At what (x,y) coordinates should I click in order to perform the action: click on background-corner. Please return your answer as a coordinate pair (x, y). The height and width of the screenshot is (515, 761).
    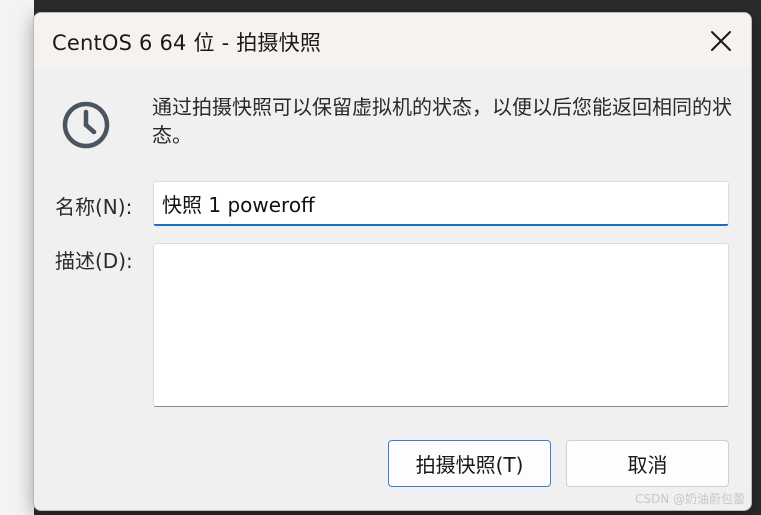
    Looking at the image, I should click on (17, 7).